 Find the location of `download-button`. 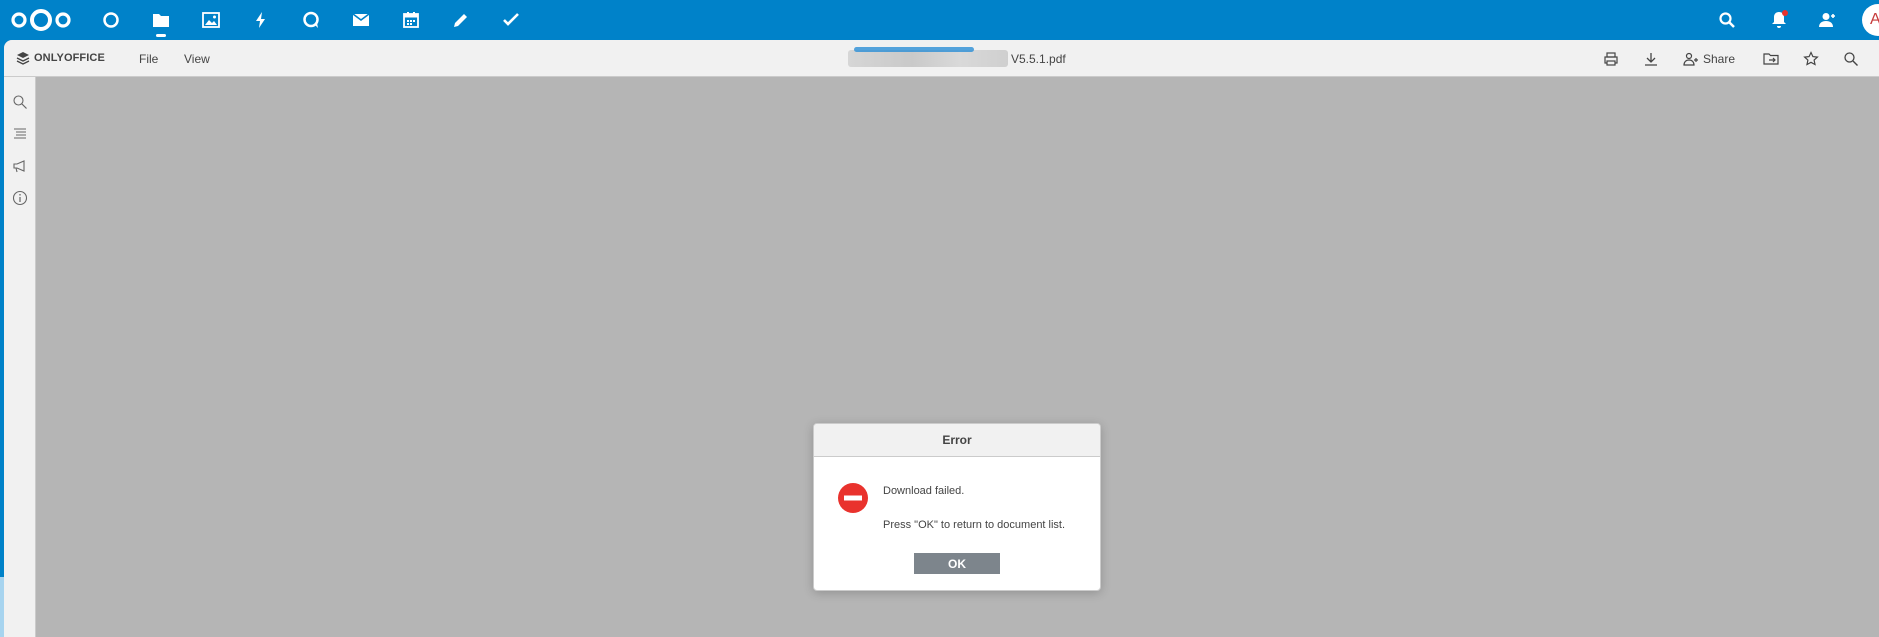

download-button is located at coordinates (1651, 59).